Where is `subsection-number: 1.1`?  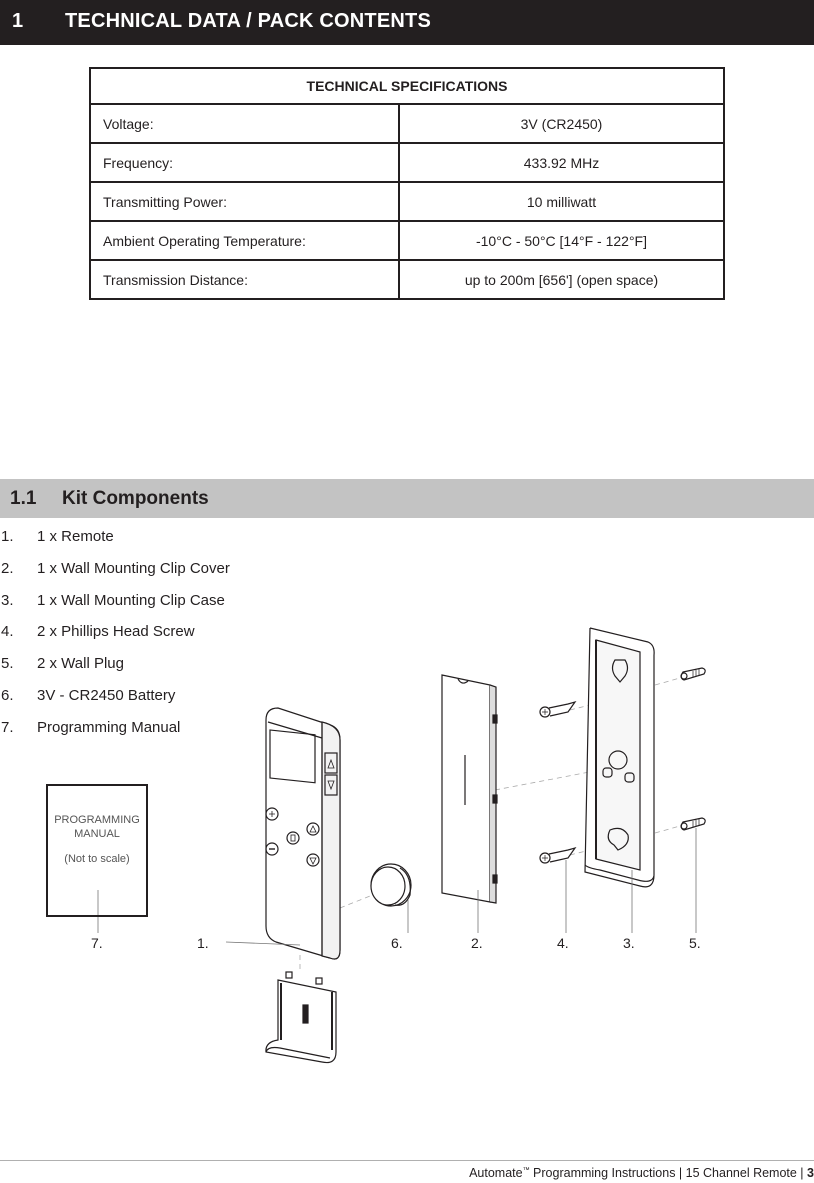
subsection-number: 1.1 is located at coordinates (23, 498).